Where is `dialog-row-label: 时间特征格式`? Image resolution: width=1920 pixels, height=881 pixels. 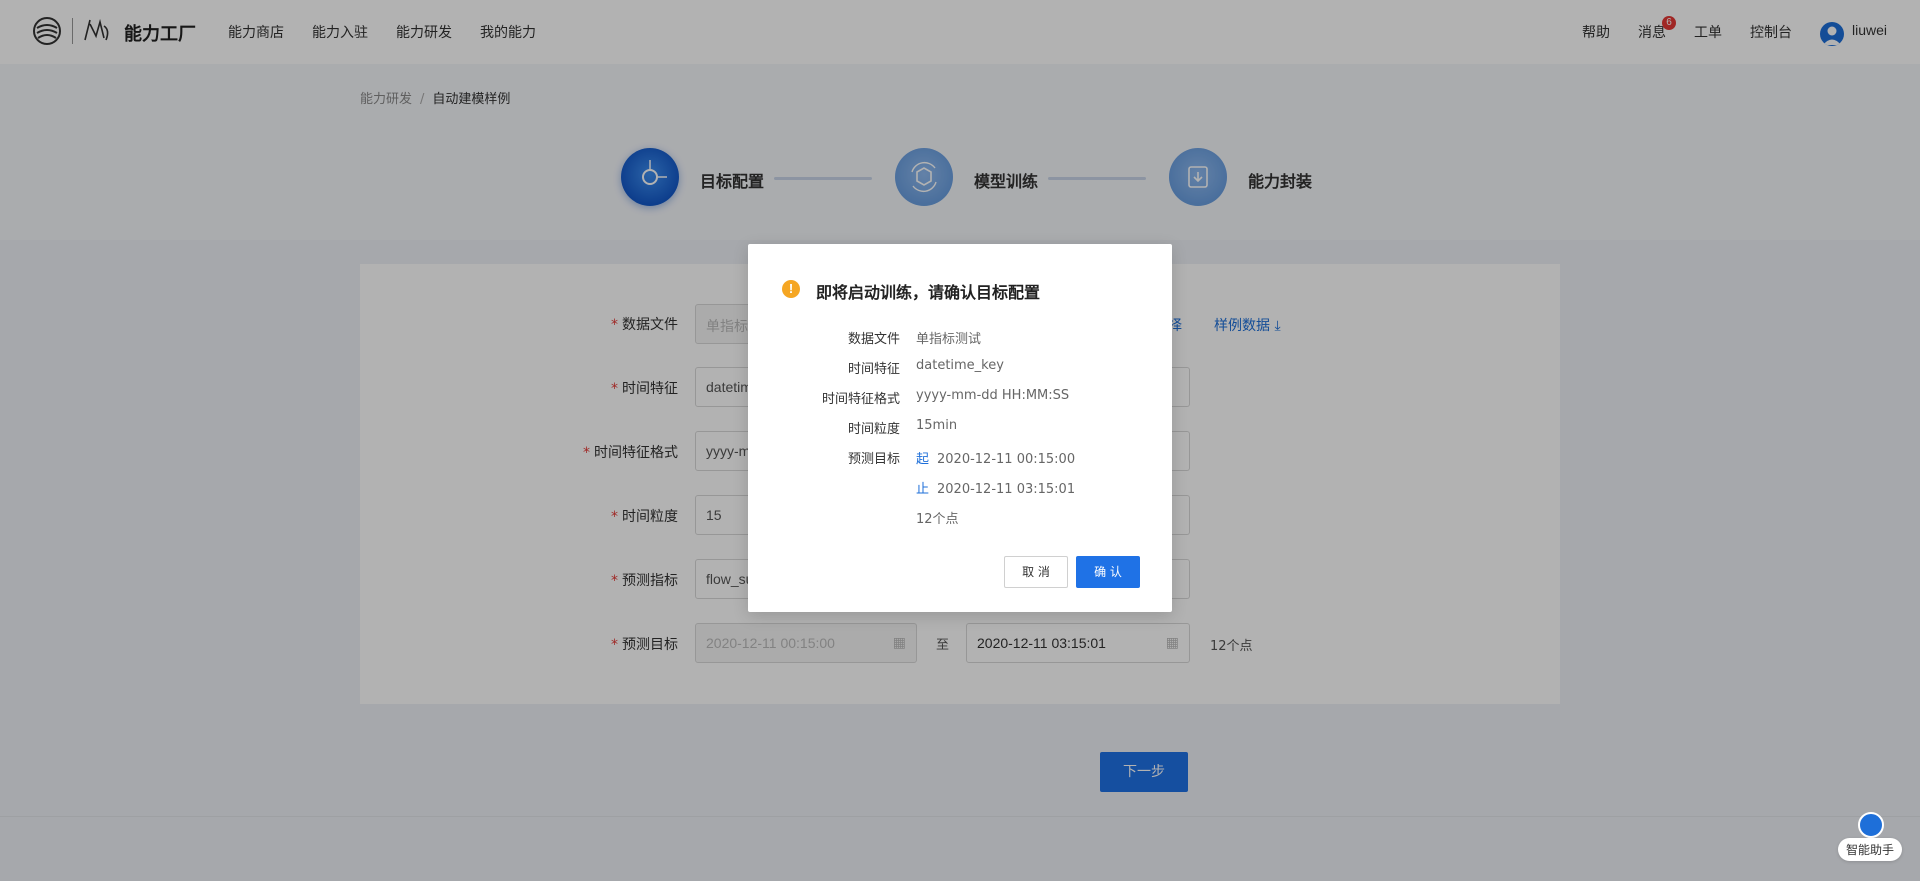
dialog-row-label: 时间特征格式 is located at coordinates (860, 399).